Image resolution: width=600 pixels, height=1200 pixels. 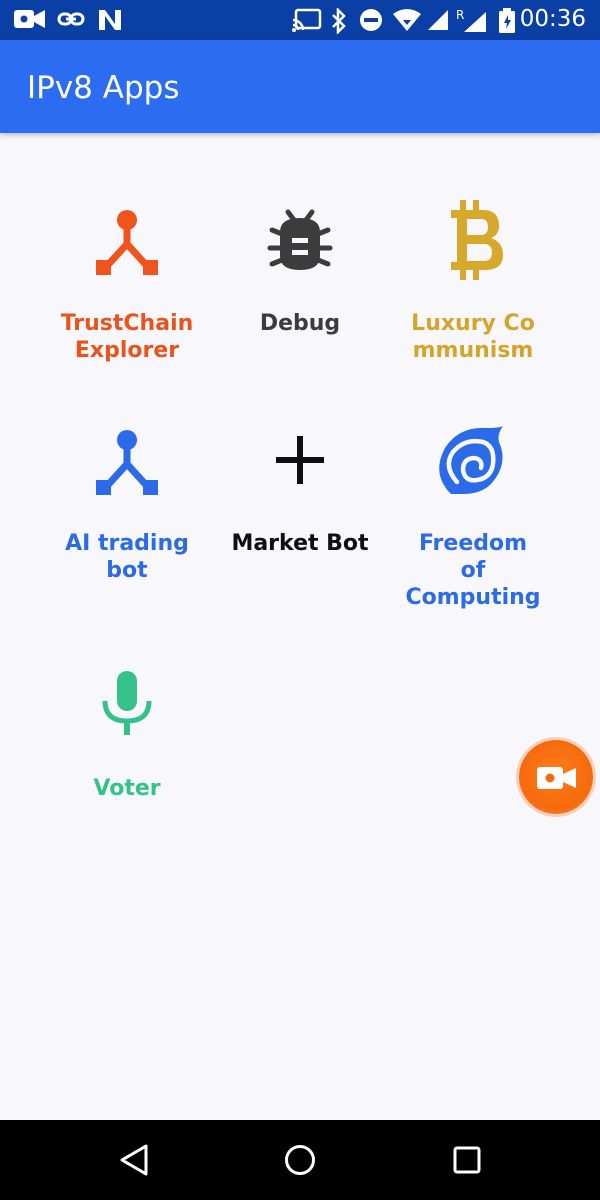 What do you see at coordinates (103, 88) in the screenshot?
I see `page-title: IPv8 Apps` at bounding box center [103, 88].